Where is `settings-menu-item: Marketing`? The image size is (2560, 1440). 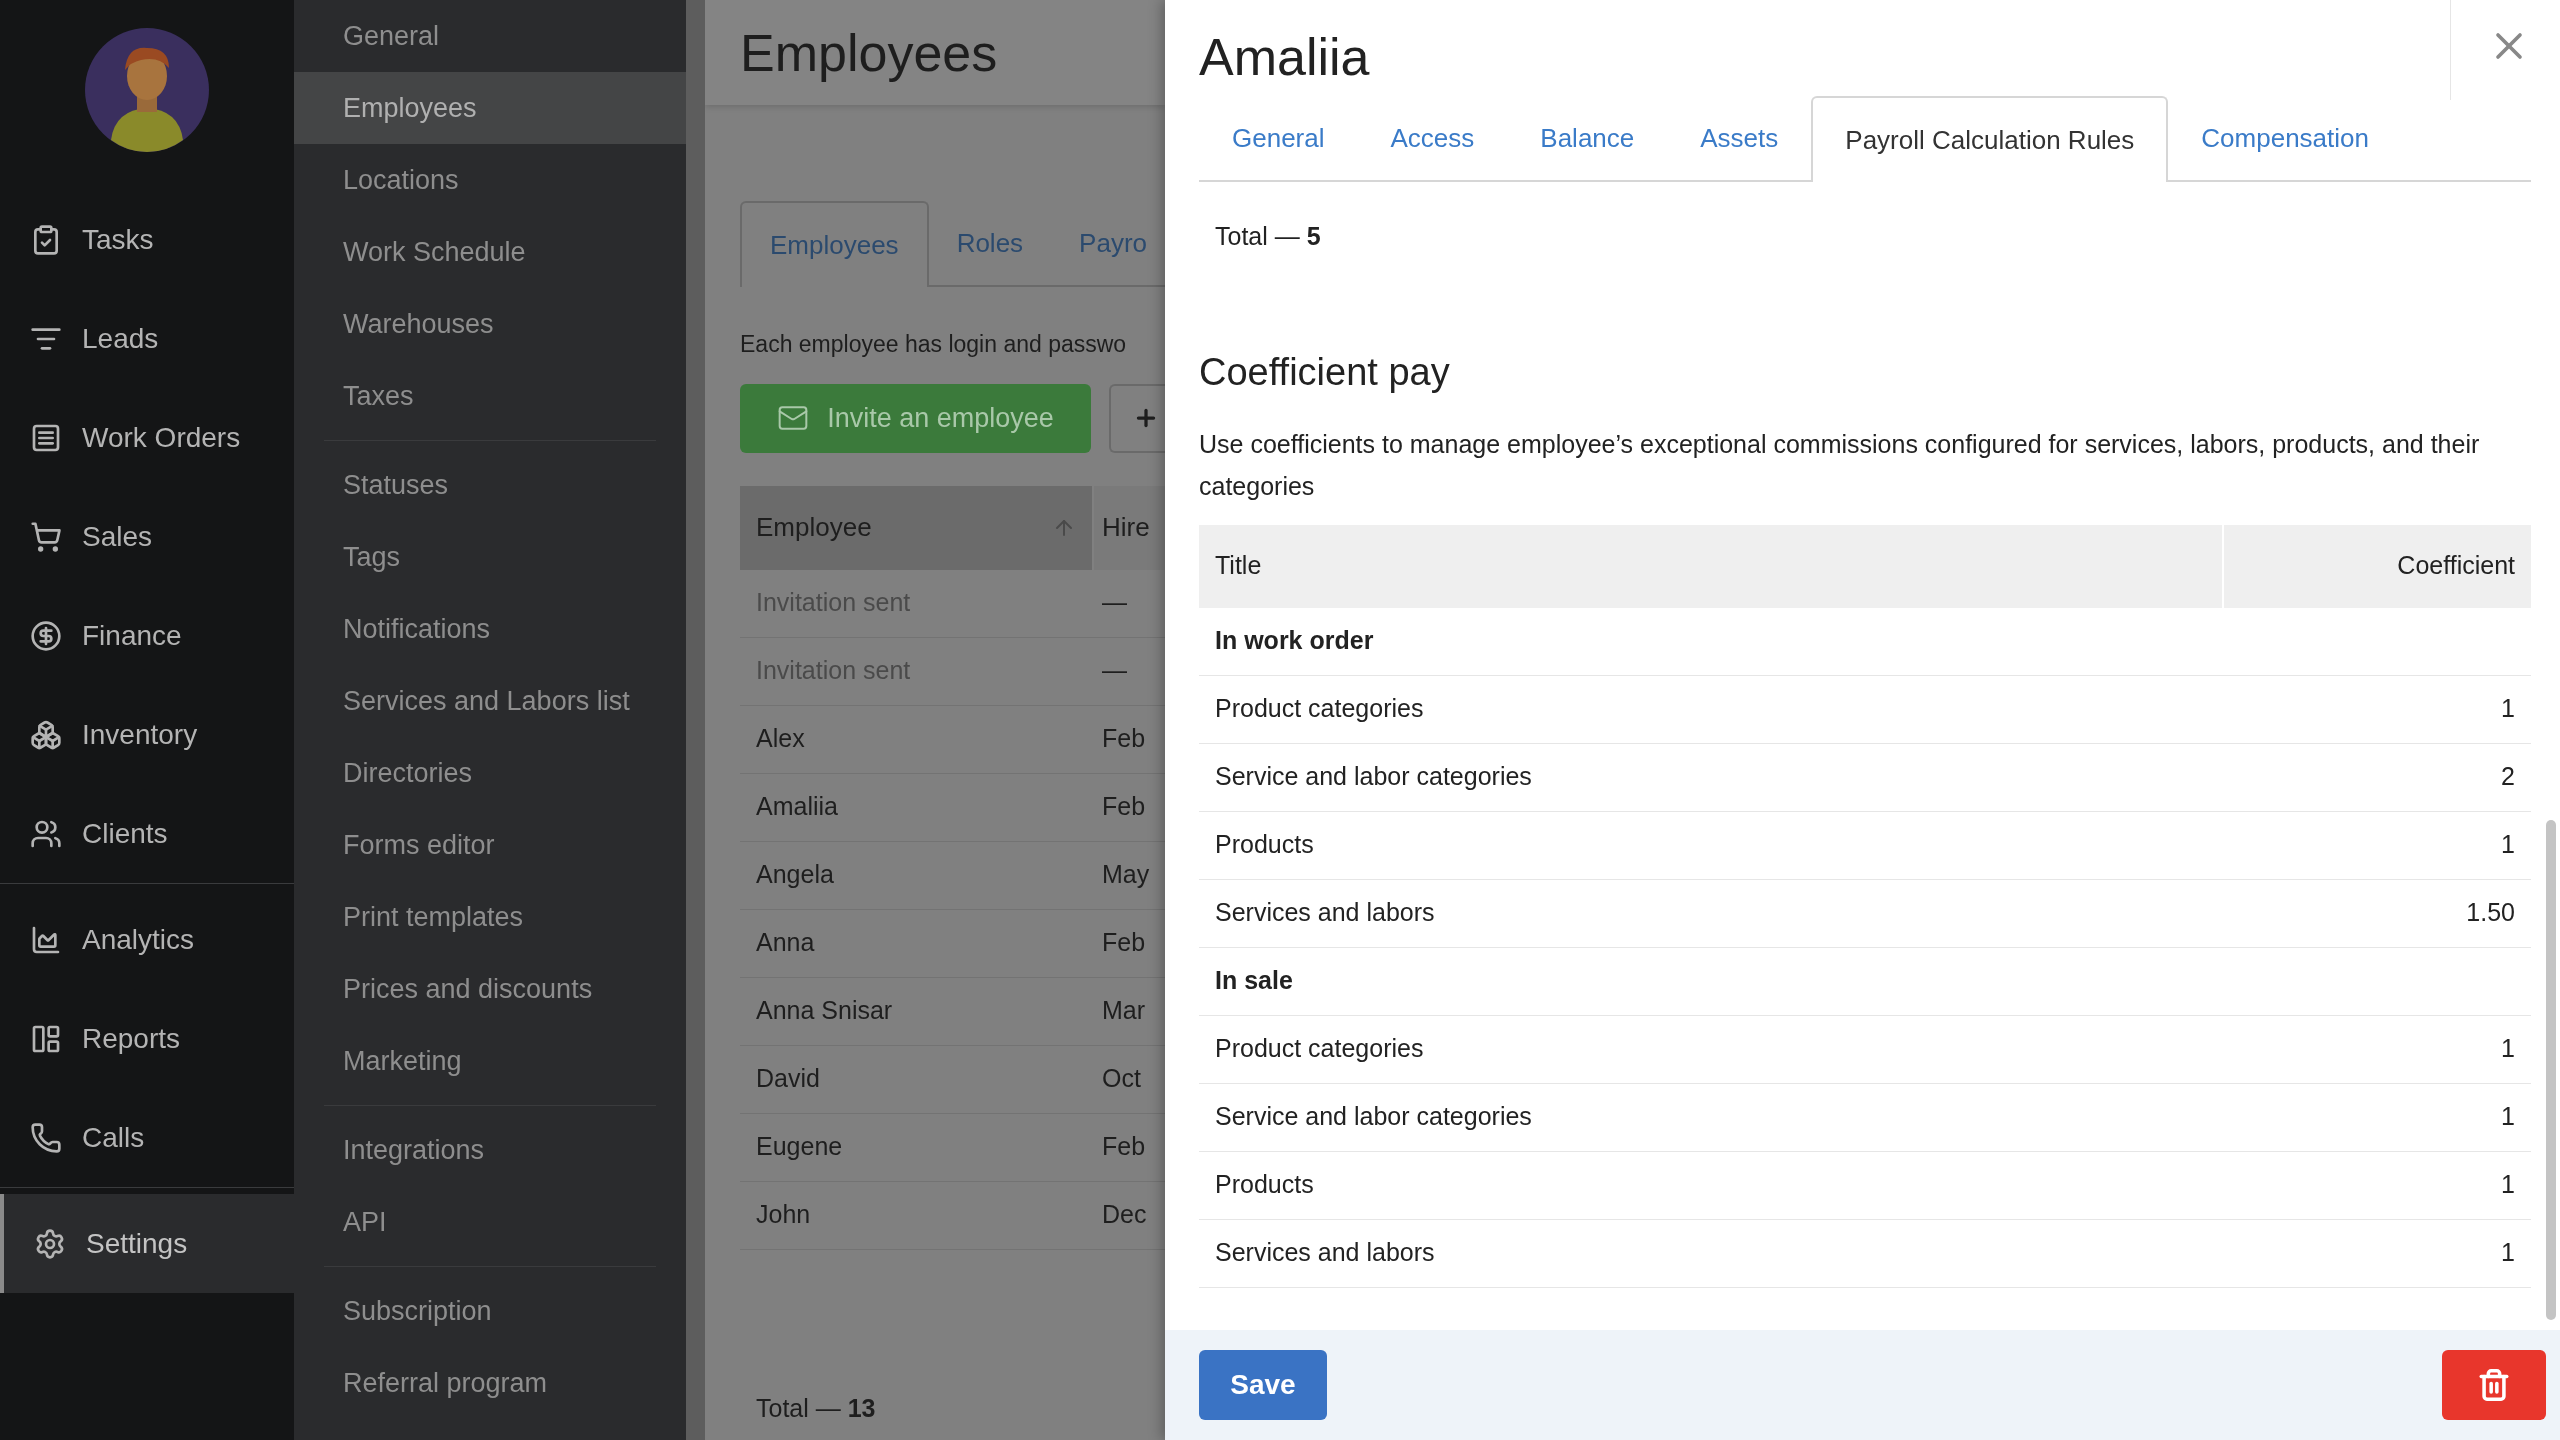 settings-menu-item: Marketing is located at coordinates (490, 1061).